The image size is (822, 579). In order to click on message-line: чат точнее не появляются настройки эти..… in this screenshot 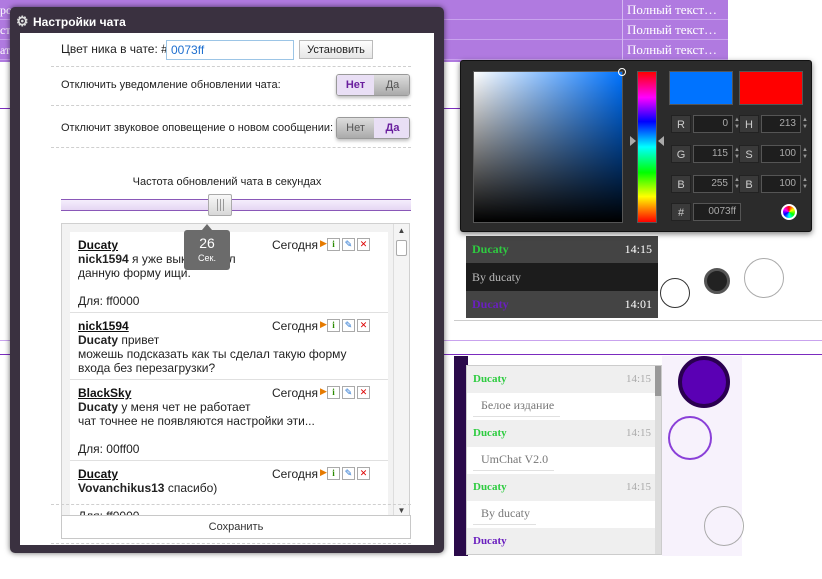, I will do `click(196, 421)`.